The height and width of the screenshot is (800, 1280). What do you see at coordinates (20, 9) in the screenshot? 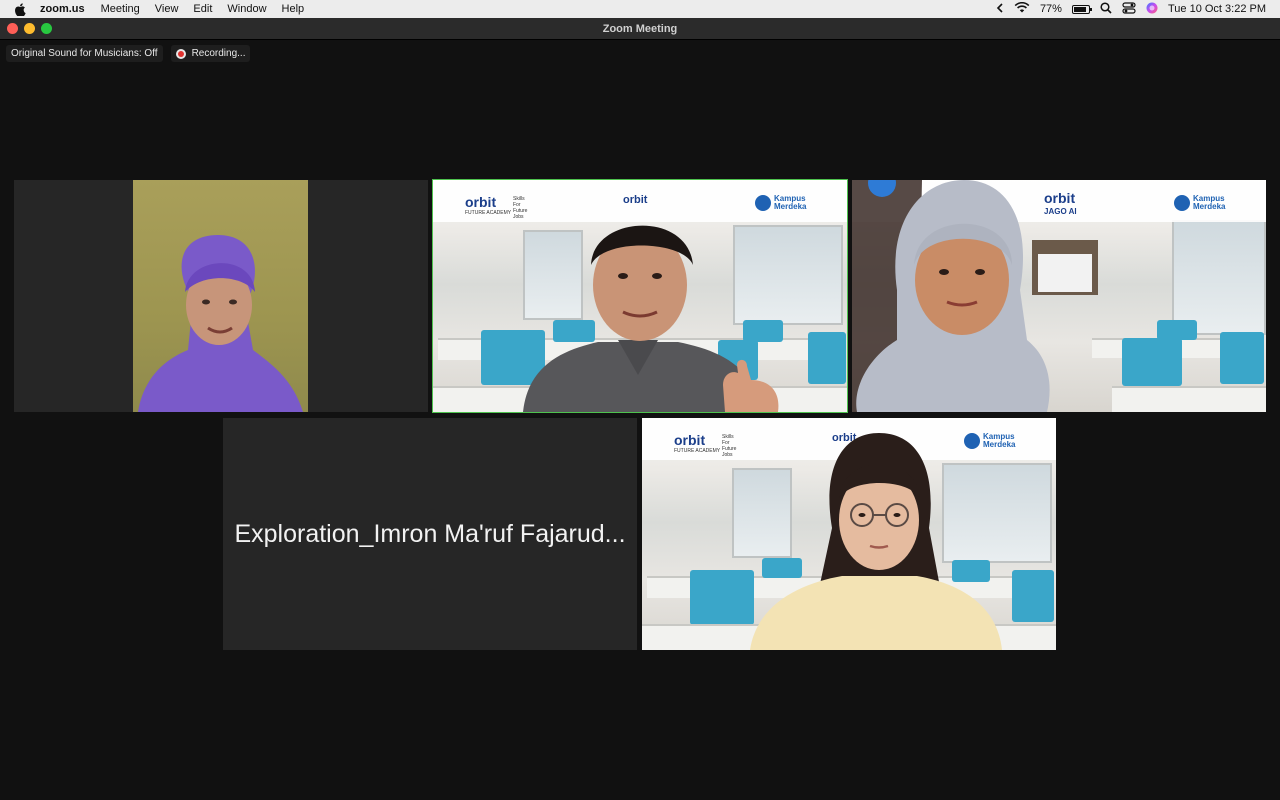
I see `apple-logo-icon` at bounding box center [20, 9].